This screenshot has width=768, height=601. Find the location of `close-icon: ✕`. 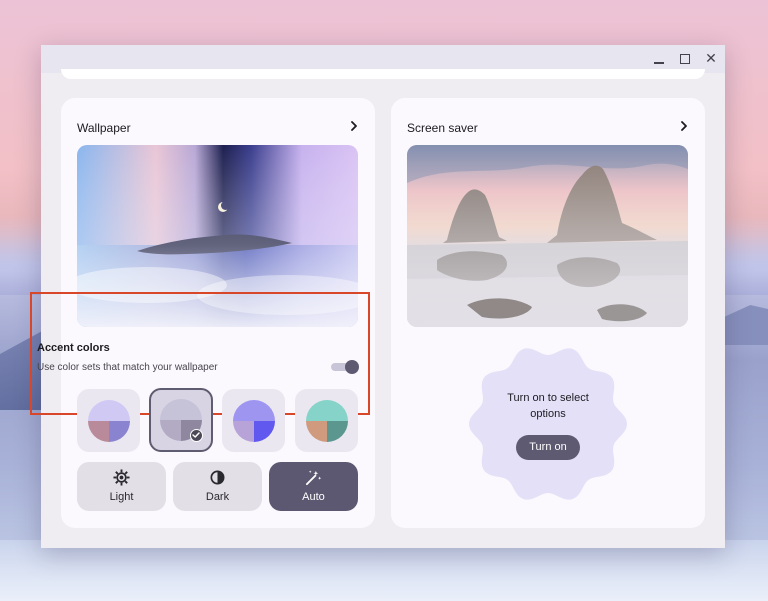

close-icon: ✕ is located at coordinates (711, 59).